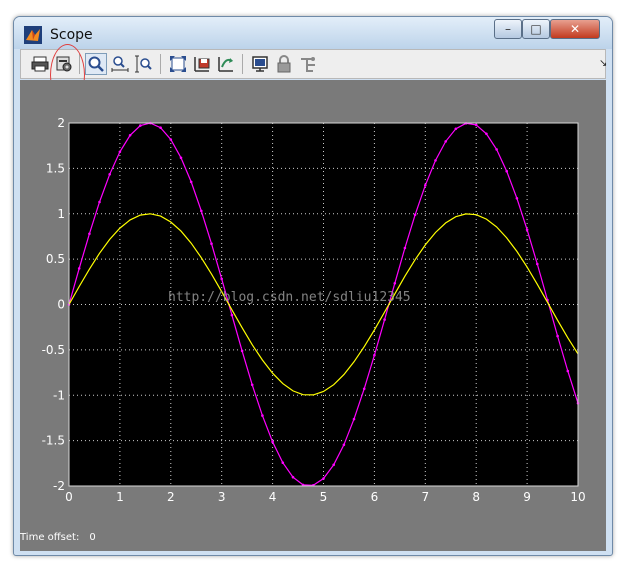 The height and width of the screenshot is (566, 625). I want to click on y-tick-label: 1.5, so click(55, 168).